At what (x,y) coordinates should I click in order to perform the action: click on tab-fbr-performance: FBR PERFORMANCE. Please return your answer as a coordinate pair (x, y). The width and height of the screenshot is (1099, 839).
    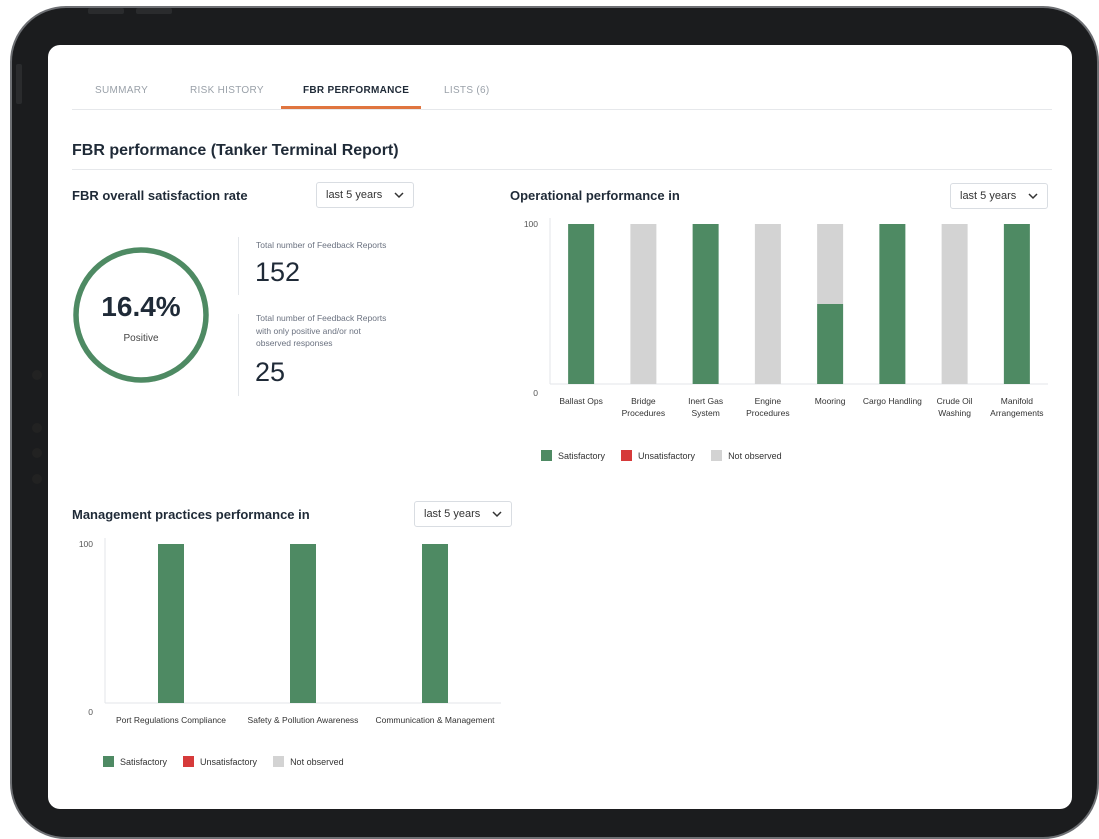
    Looking at the image, I should click on (356, 90).